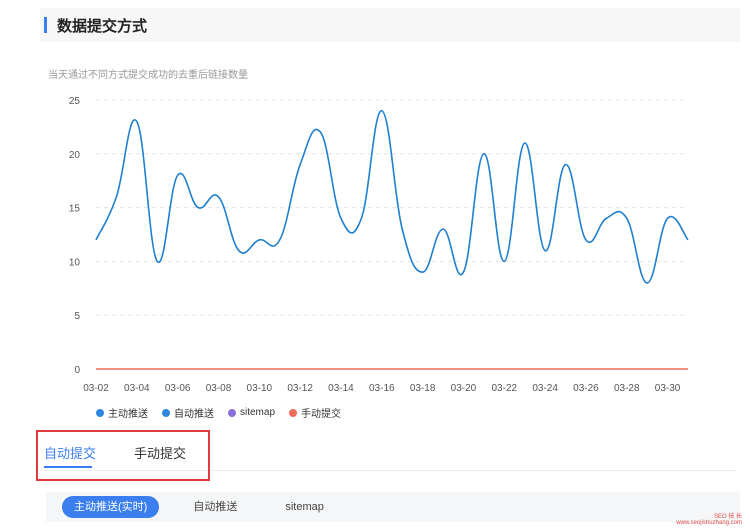  Describe the element at coordinates (709, 518) in the screenshot. I see `watermark-logo: SEO 技 长 www.seojishuzhang.com` at that location.